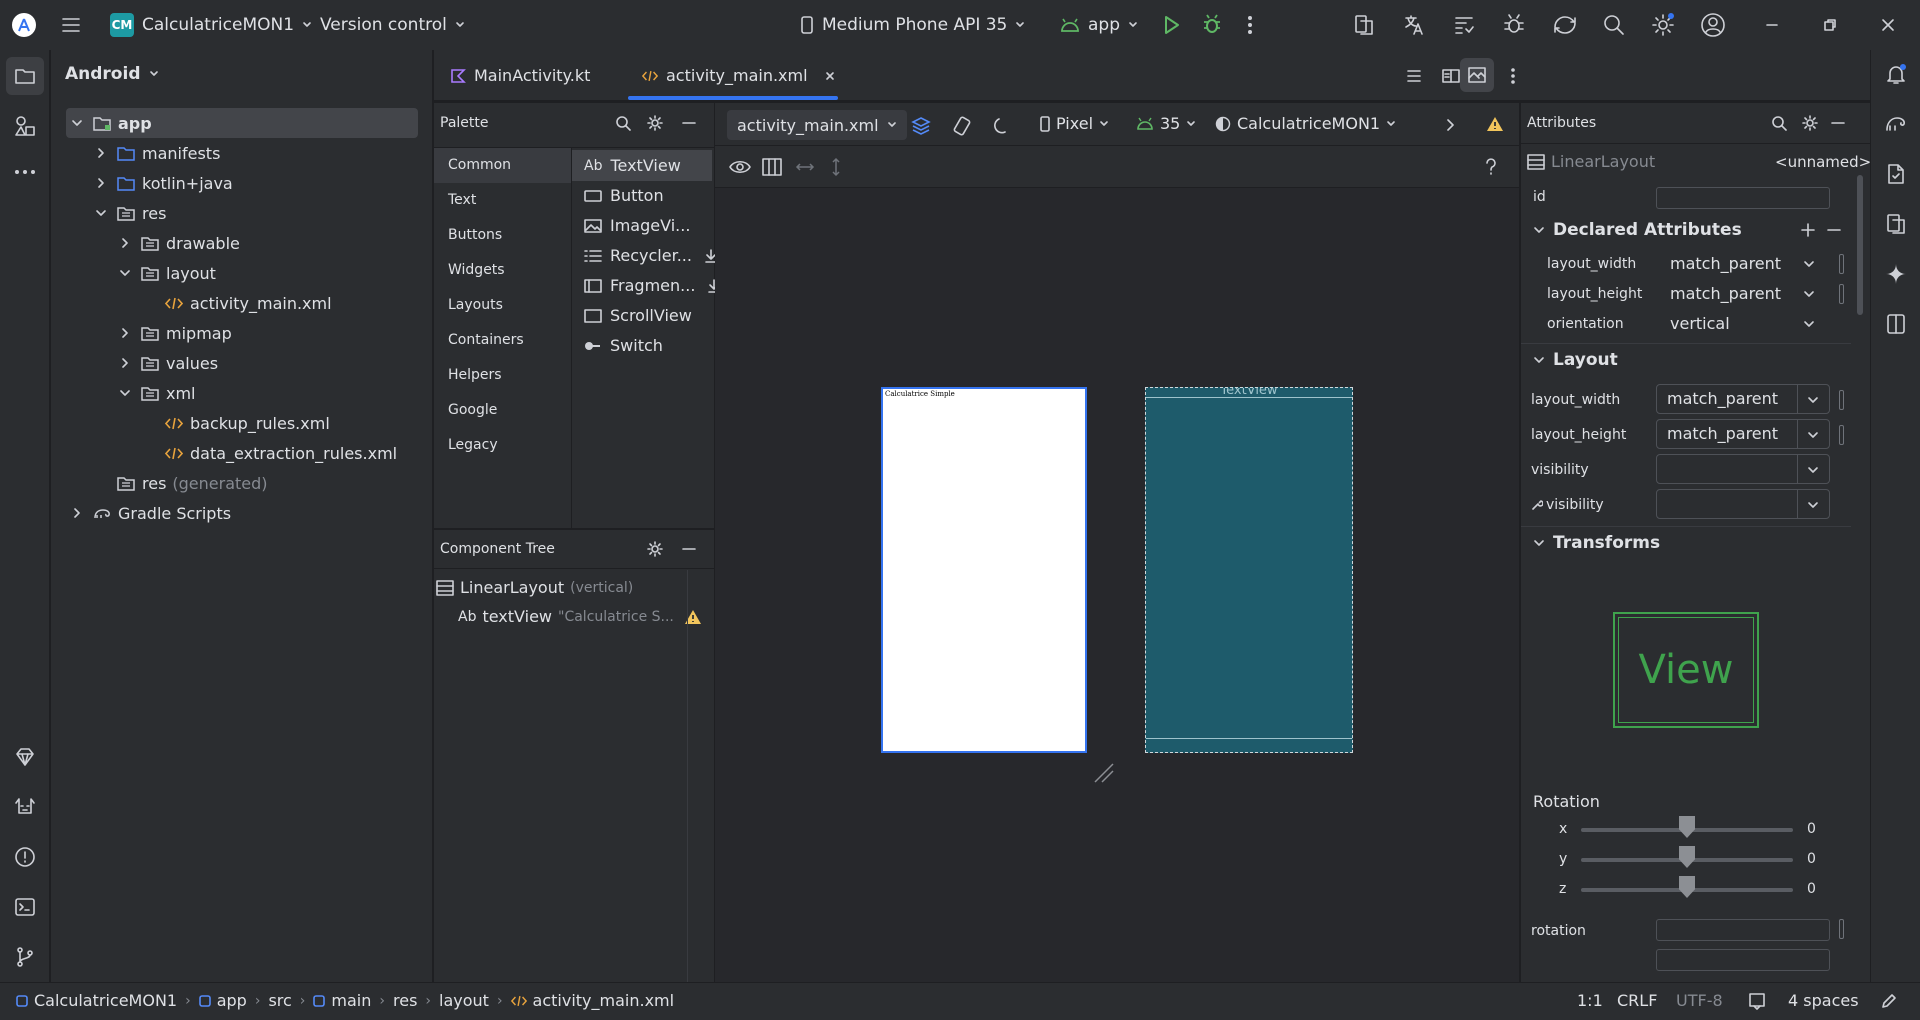 Image resolution: width=1920 pixels, height=1020 pixels. Describe the element at coordinates (962, 126) in the screenshot. I see `orientation-icon` at that location.